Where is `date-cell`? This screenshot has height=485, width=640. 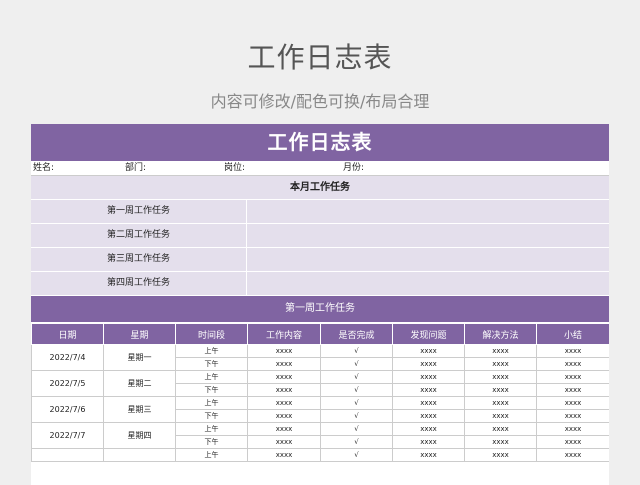 date-cell is located at coordinates (67, 455).